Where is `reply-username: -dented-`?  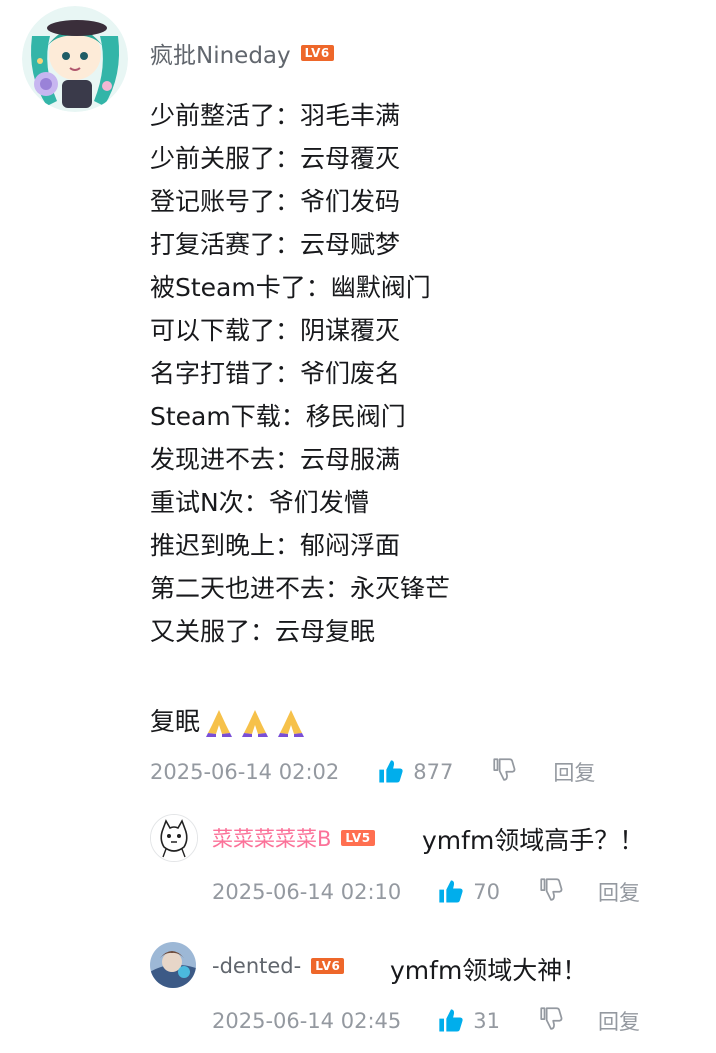 reply-username: -dented- is located at coordinates (256, 966).